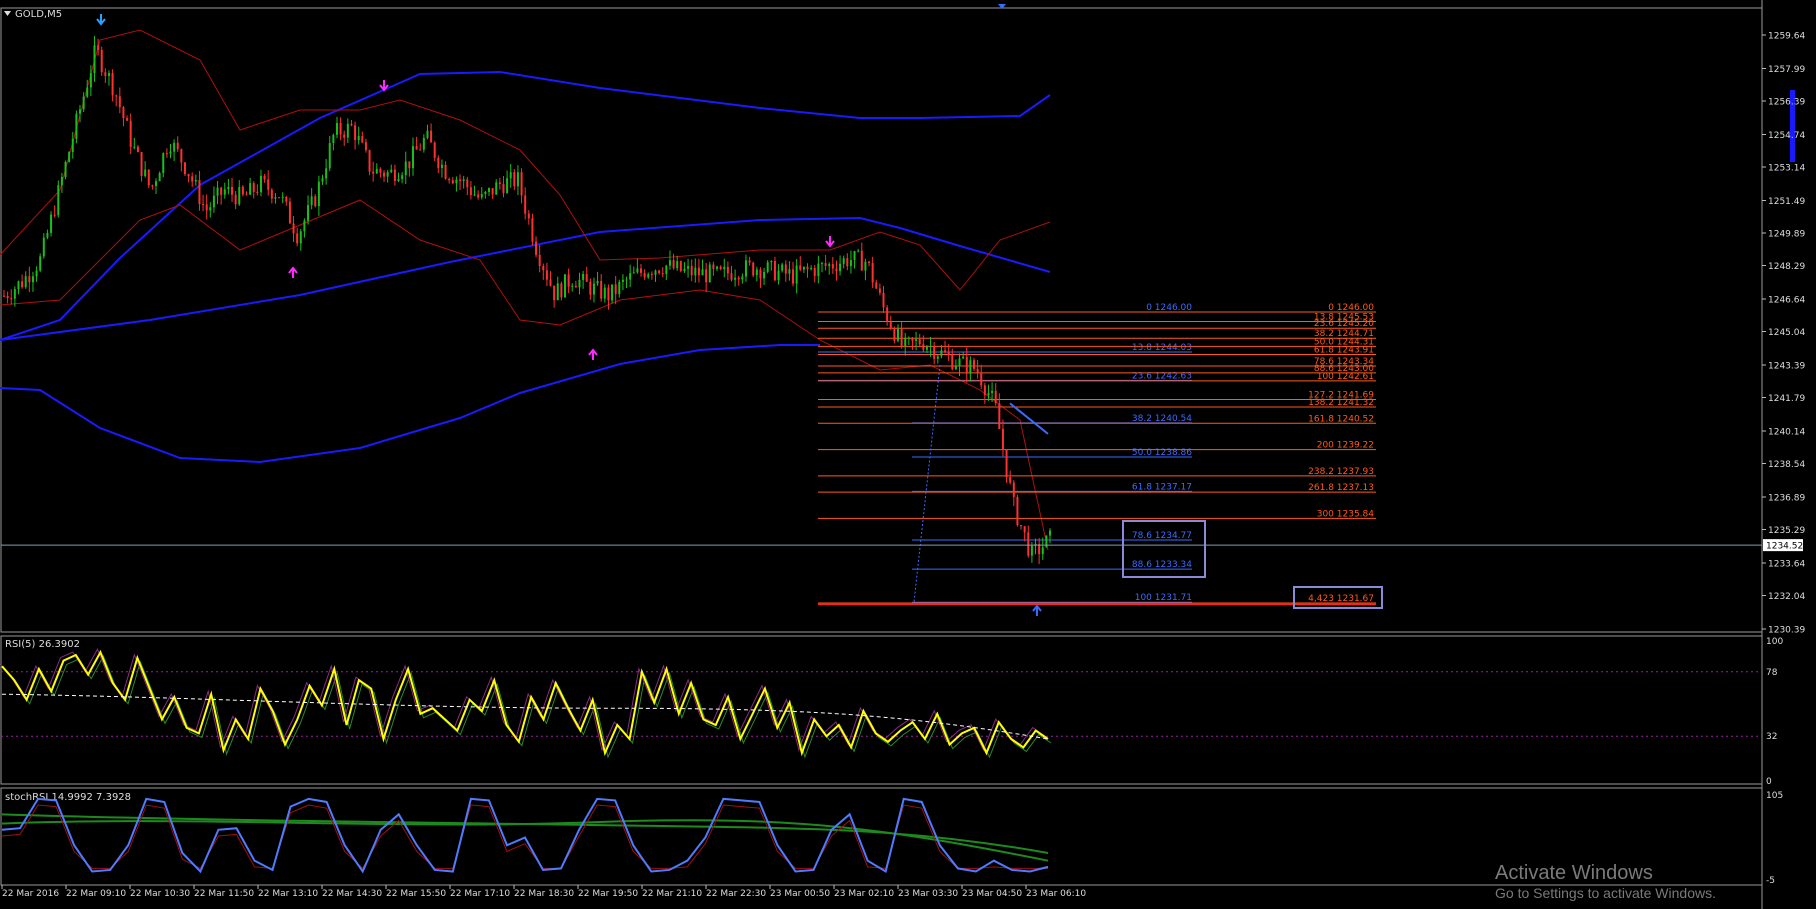 The image size is (1816, 909). I want to click on time-tick-label: 22 Mar 15:50, so click(416, 894).